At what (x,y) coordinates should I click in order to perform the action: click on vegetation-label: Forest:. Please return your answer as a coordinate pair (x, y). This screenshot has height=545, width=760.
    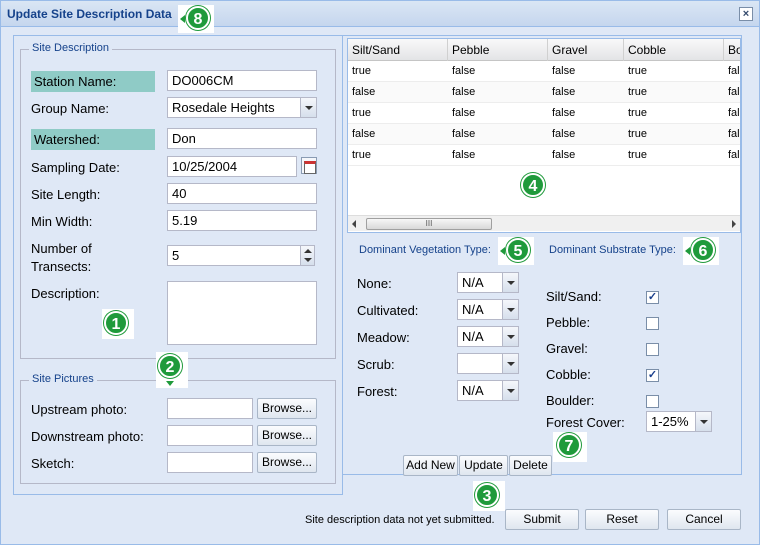
    Looking at the image, I should click on (377, 391).